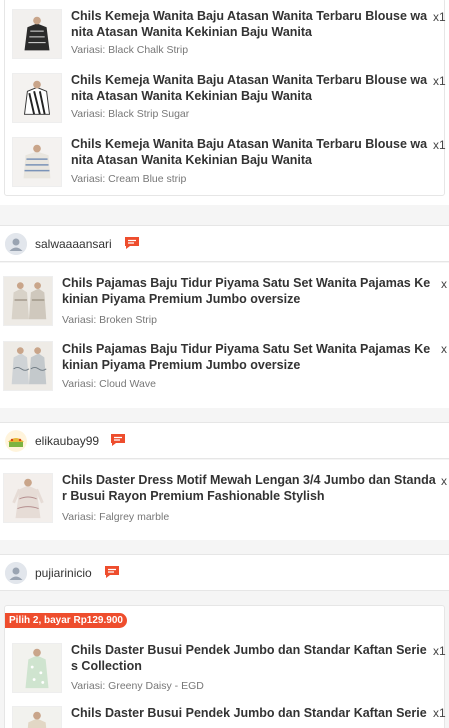 This screenshot has width=449, height=728. I want to click on product-variant: Variasi: Falgrey marble, so click(116, 517).